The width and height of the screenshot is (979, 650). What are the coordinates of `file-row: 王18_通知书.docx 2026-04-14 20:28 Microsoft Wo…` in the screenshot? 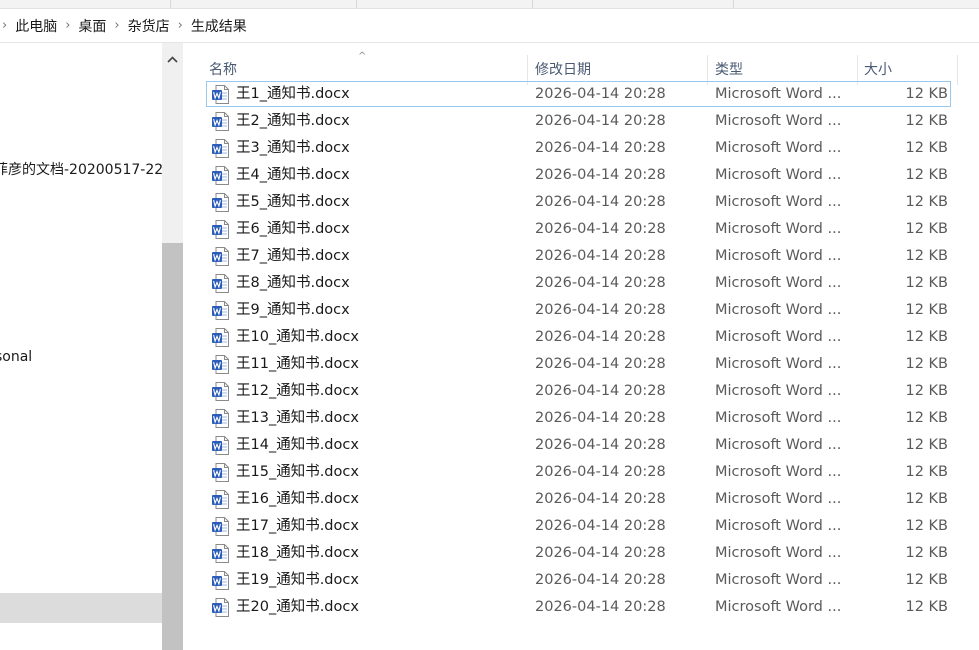 It's located at (578, 553).